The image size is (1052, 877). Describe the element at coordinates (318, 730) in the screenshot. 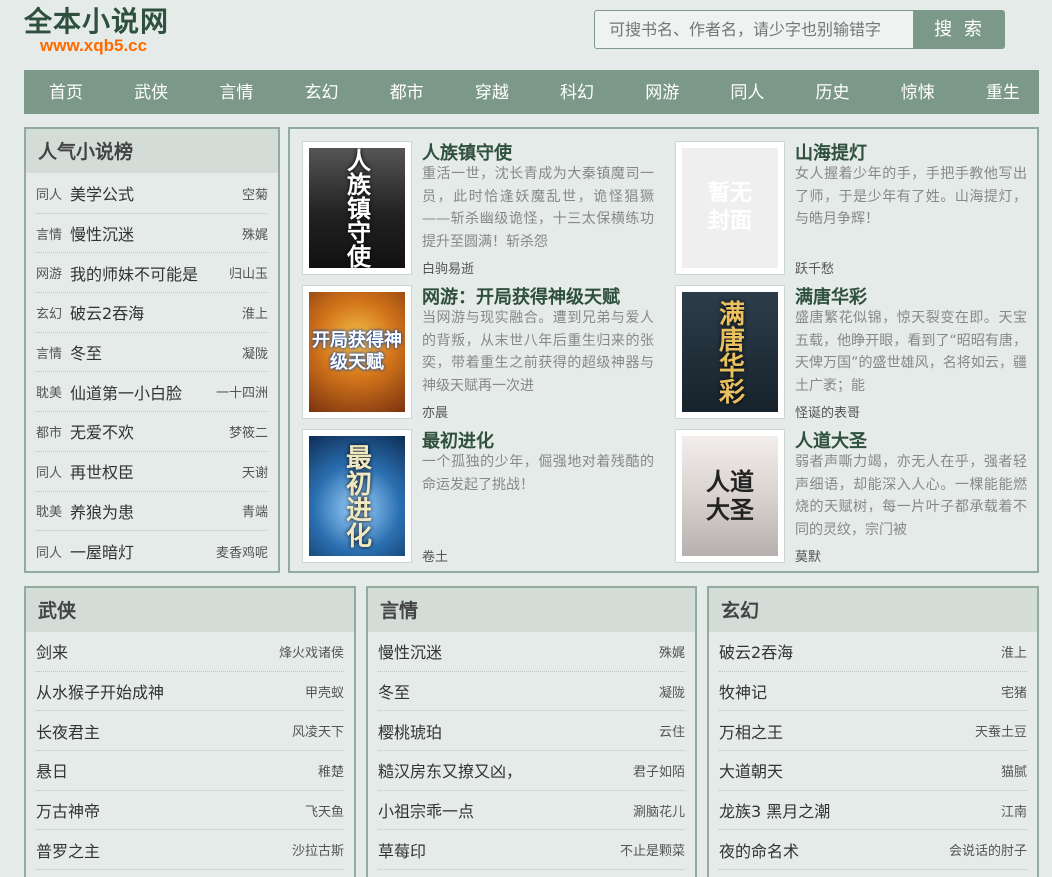

I see `author-link: 风凌天下` at that location.